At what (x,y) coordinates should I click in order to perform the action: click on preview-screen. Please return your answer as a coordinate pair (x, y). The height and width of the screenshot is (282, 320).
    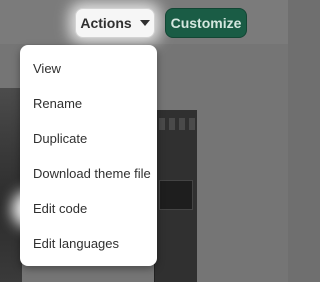
    Looking at the image, I should click on (176, 195).